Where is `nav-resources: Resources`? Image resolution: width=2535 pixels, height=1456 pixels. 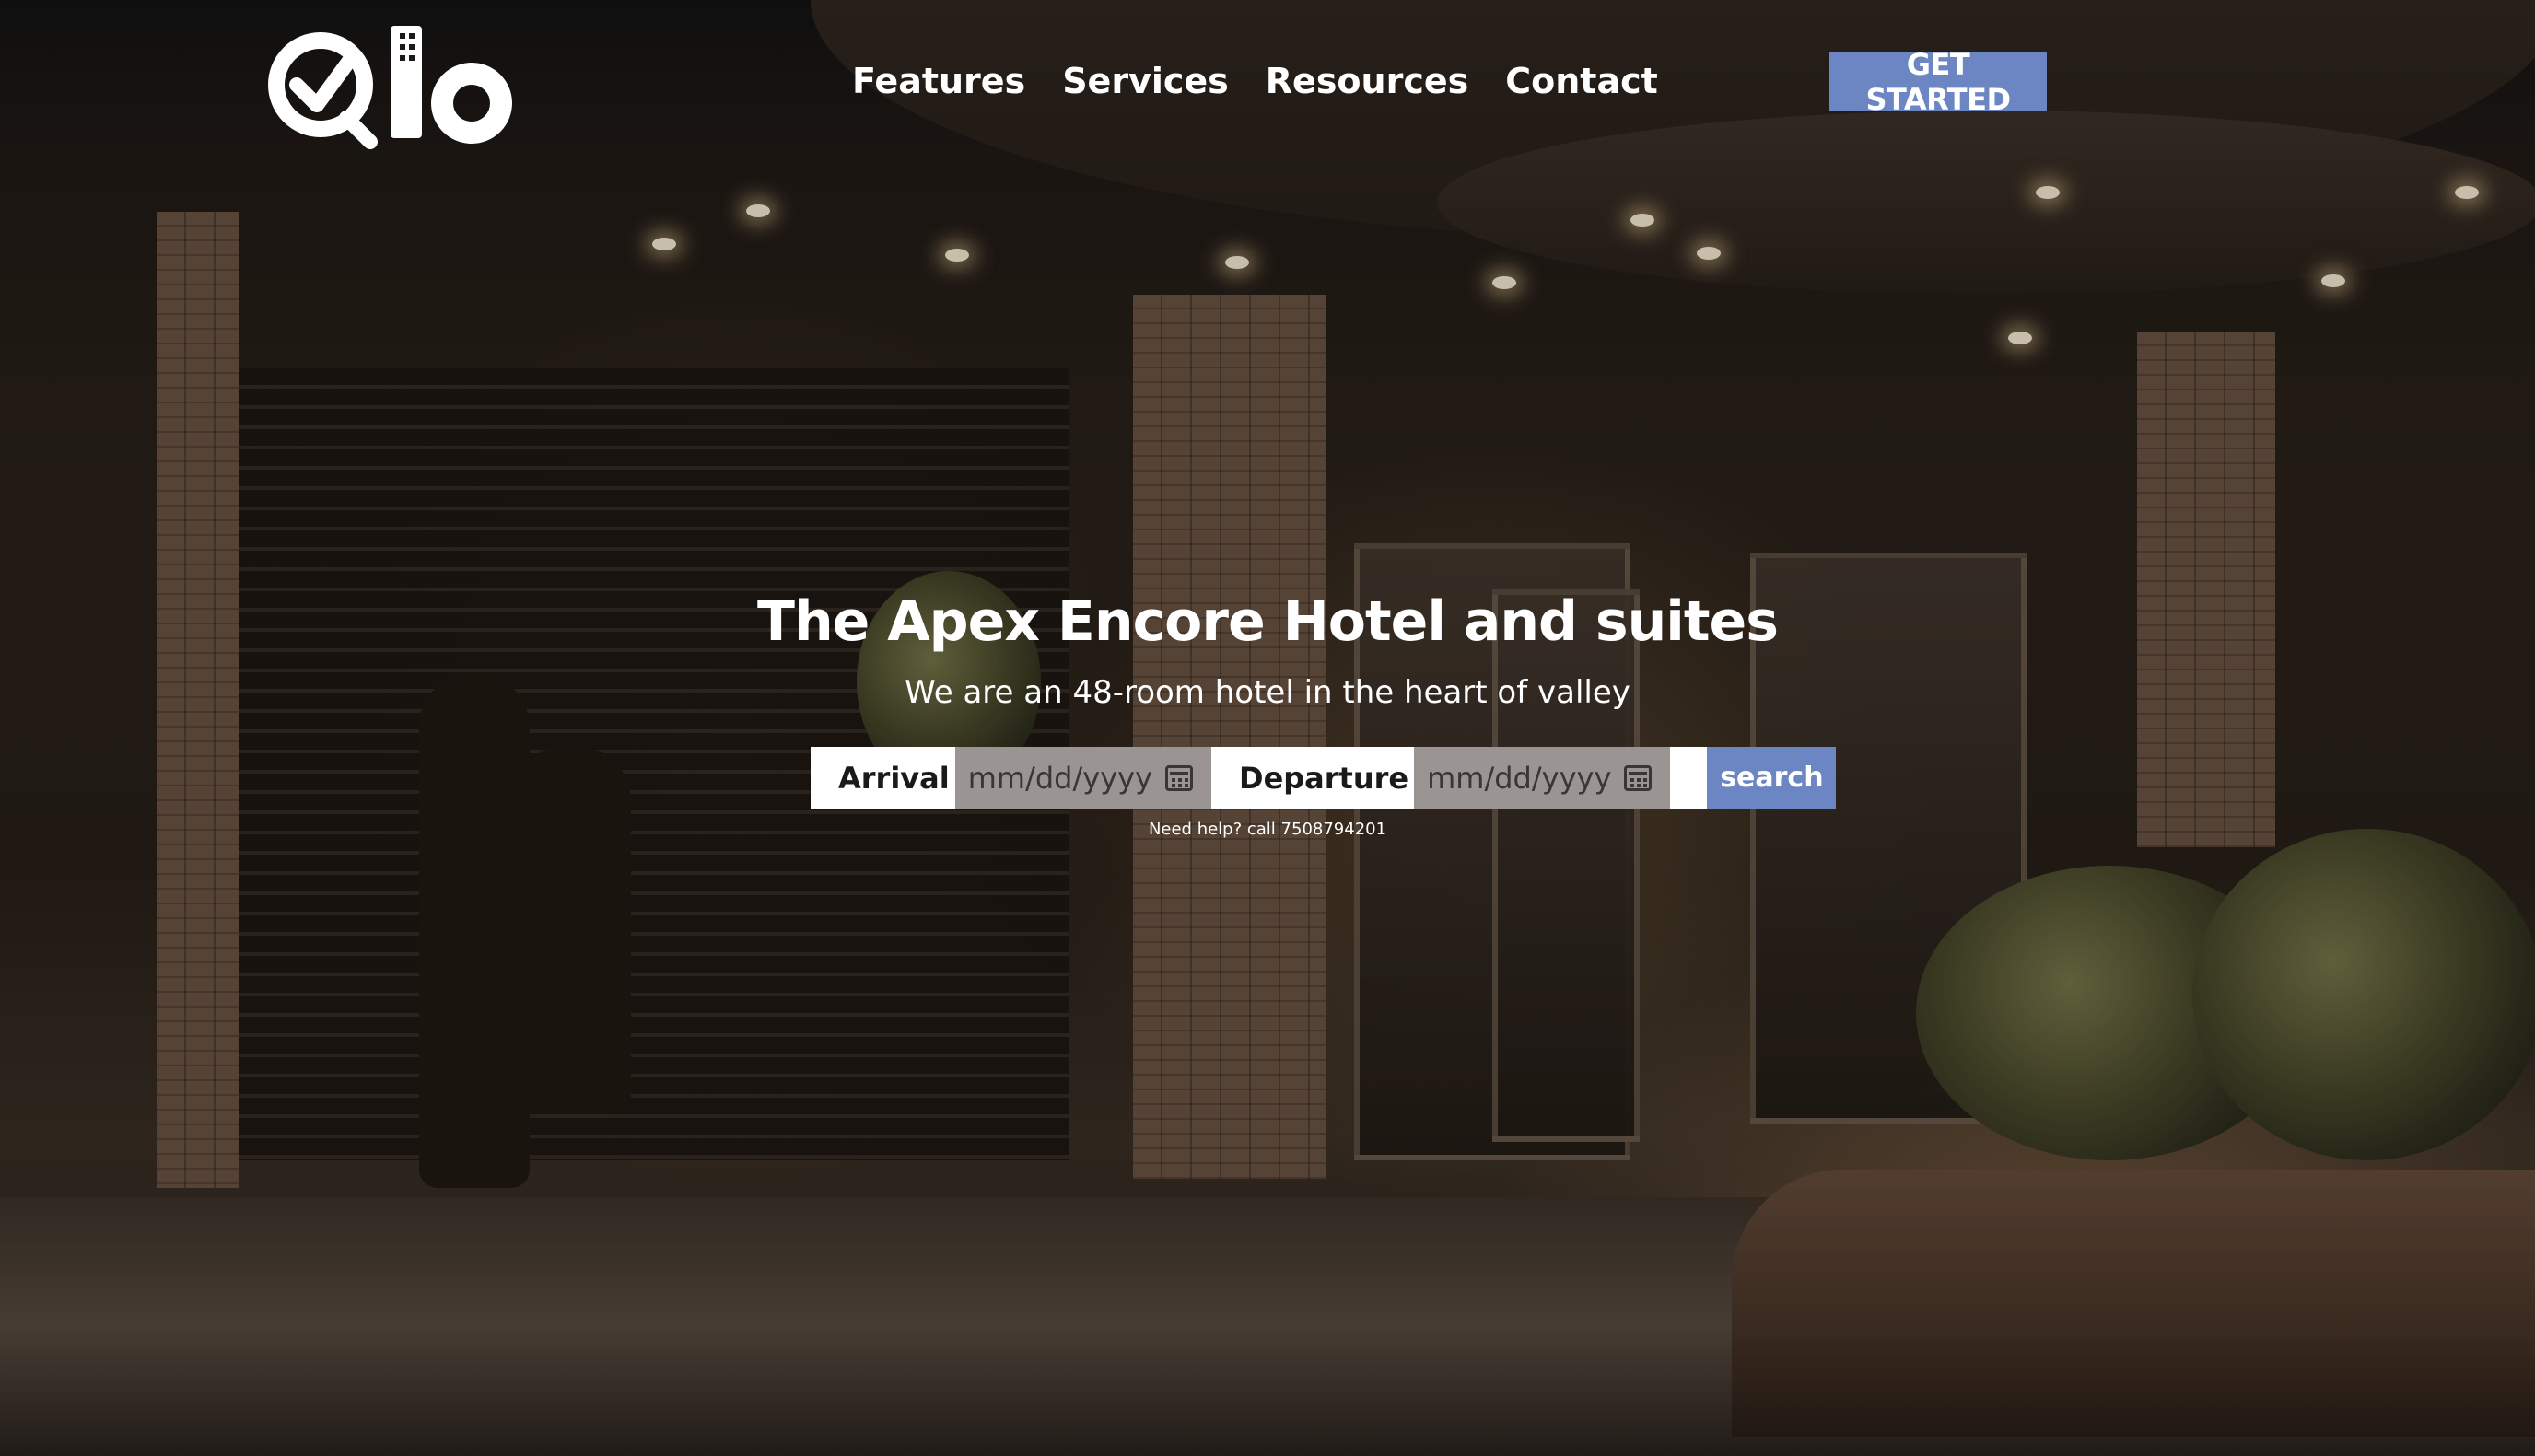
nav-resources: Resources is located at coordinates (1367, 81).